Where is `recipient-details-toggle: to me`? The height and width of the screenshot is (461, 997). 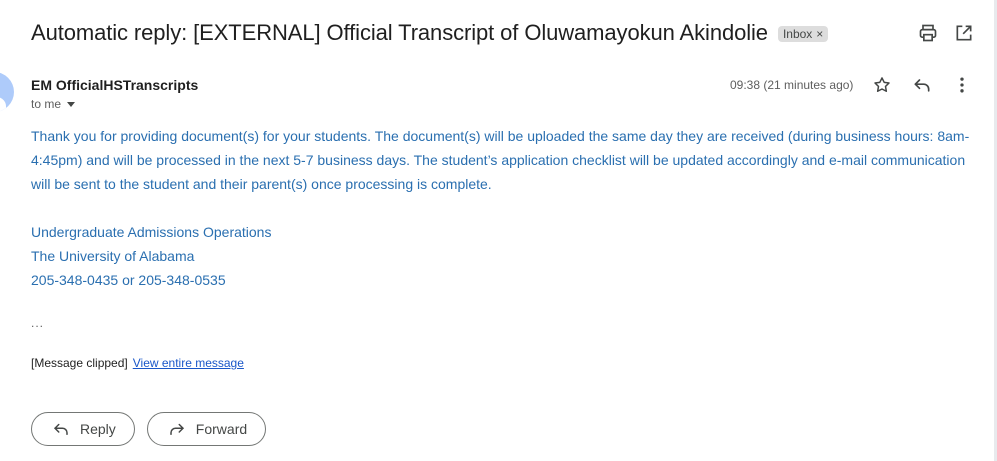
recipient-details-toggle: to me is located at coordinates (53, 104).